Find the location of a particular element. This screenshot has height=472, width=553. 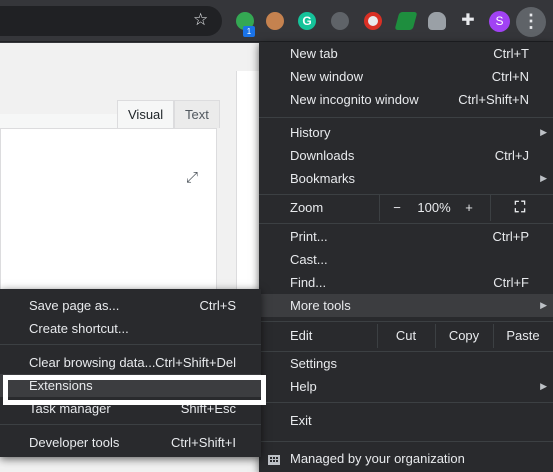

profile-avatar: S is located at coordinates (499, 21).